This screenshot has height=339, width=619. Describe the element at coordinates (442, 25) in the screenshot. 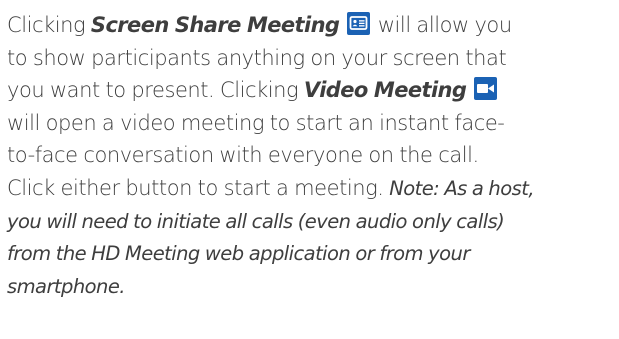

I see `text-will-allow-you: will allow you` at that location.